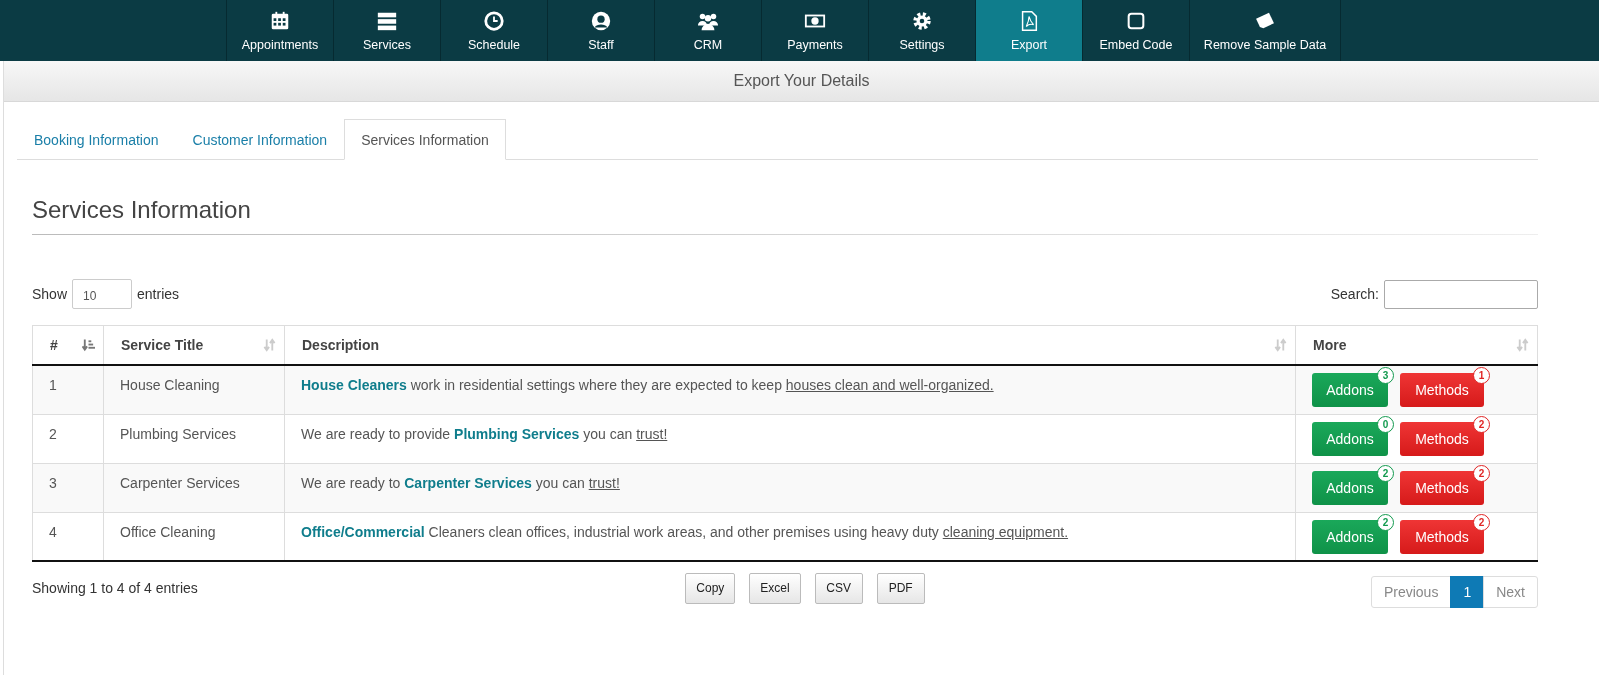  I want to click on table-cell: 1, so click(68, 389).